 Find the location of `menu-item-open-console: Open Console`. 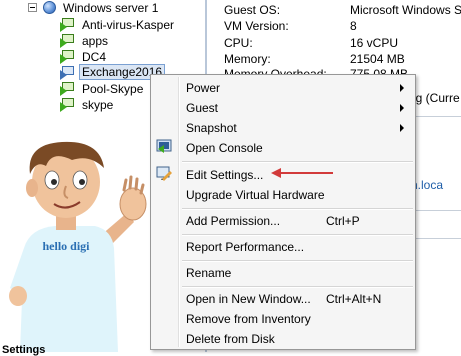

menu-item-open-console: Open Console is located at coordinates (224, 148).